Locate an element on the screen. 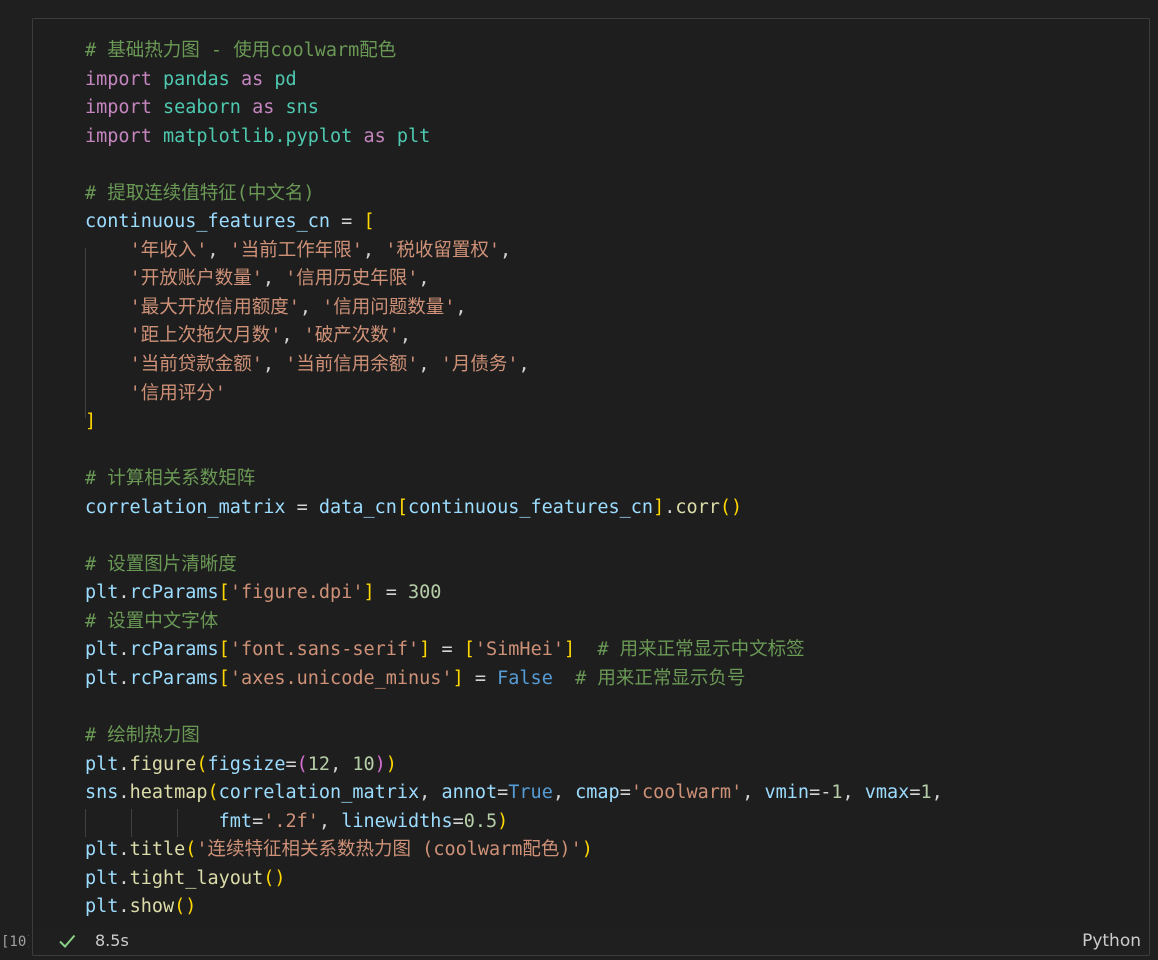 The height and width of the screenshot is (960, 1158). code-line: plt.show() is located at coordinates (514, 907).